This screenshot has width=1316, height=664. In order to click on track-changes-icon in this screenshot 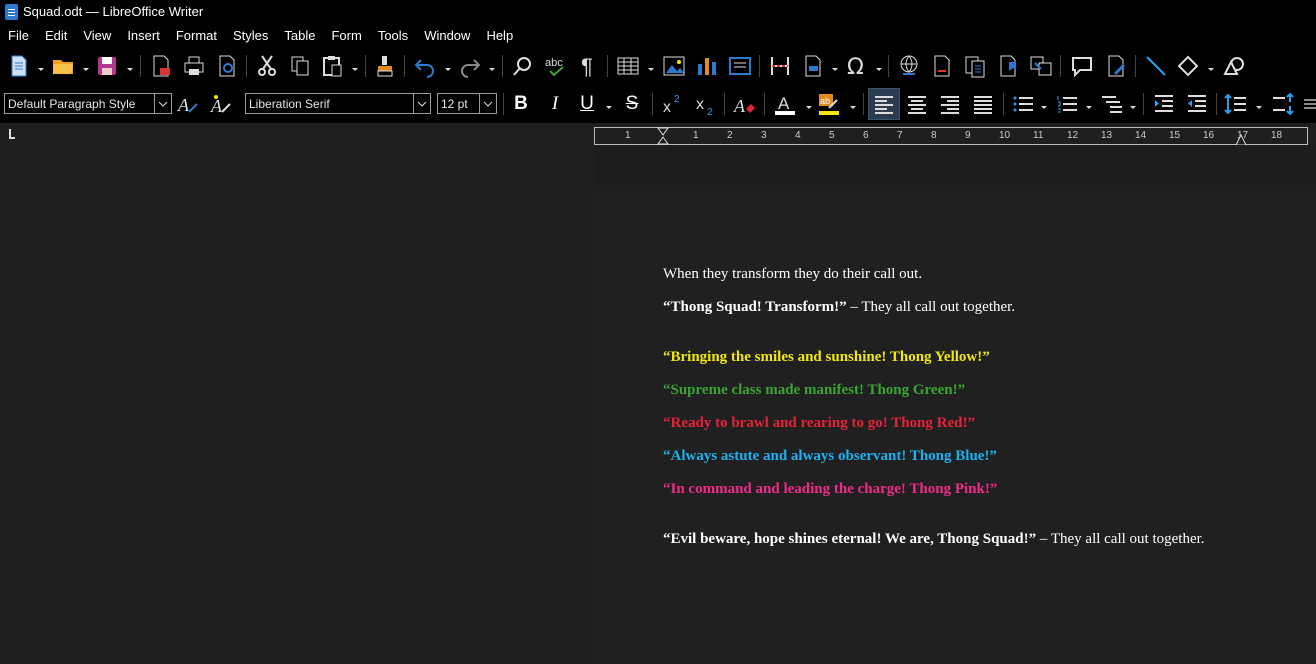, I will do `click(1116, 66)`.